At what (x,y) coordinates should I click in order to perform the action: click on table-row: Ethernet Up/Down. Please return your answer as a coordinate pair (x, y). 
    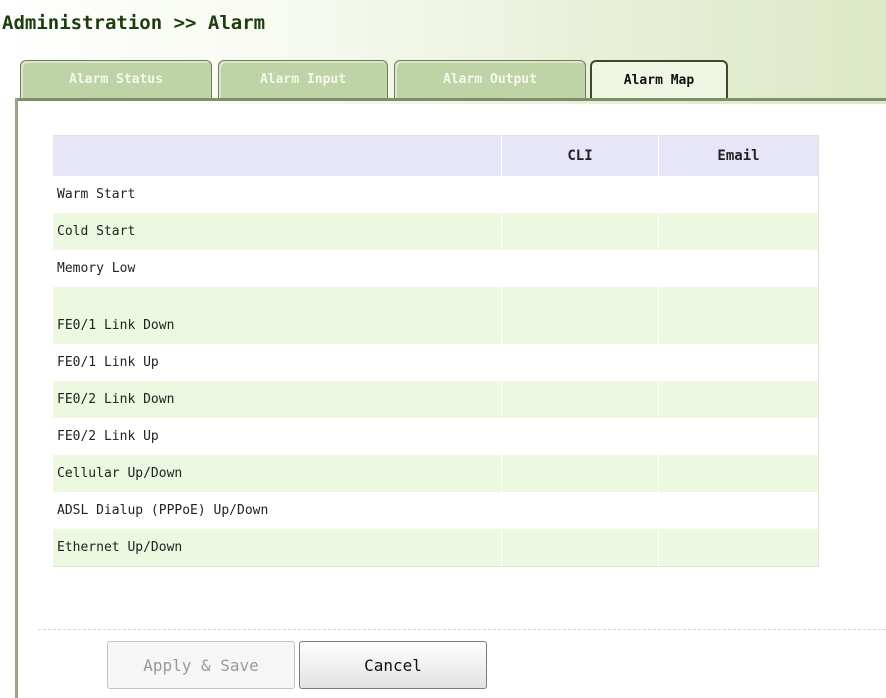
    Looking at the image, I should click on (435, 548).